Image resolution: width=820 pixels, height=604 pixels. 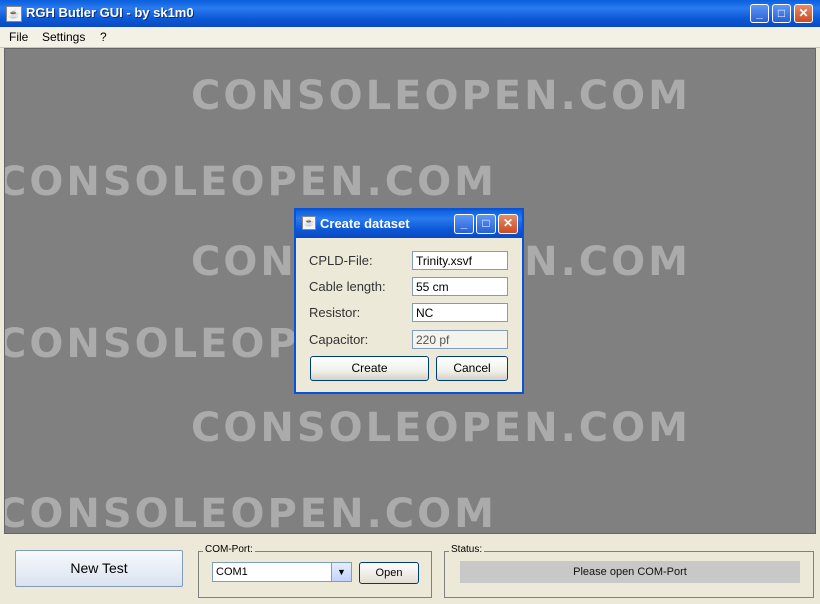 What do you see at coordinates (339, 339) in the screenshot?
I see `capacitor-label: Capacitor:` at bounding box center [339, 339].